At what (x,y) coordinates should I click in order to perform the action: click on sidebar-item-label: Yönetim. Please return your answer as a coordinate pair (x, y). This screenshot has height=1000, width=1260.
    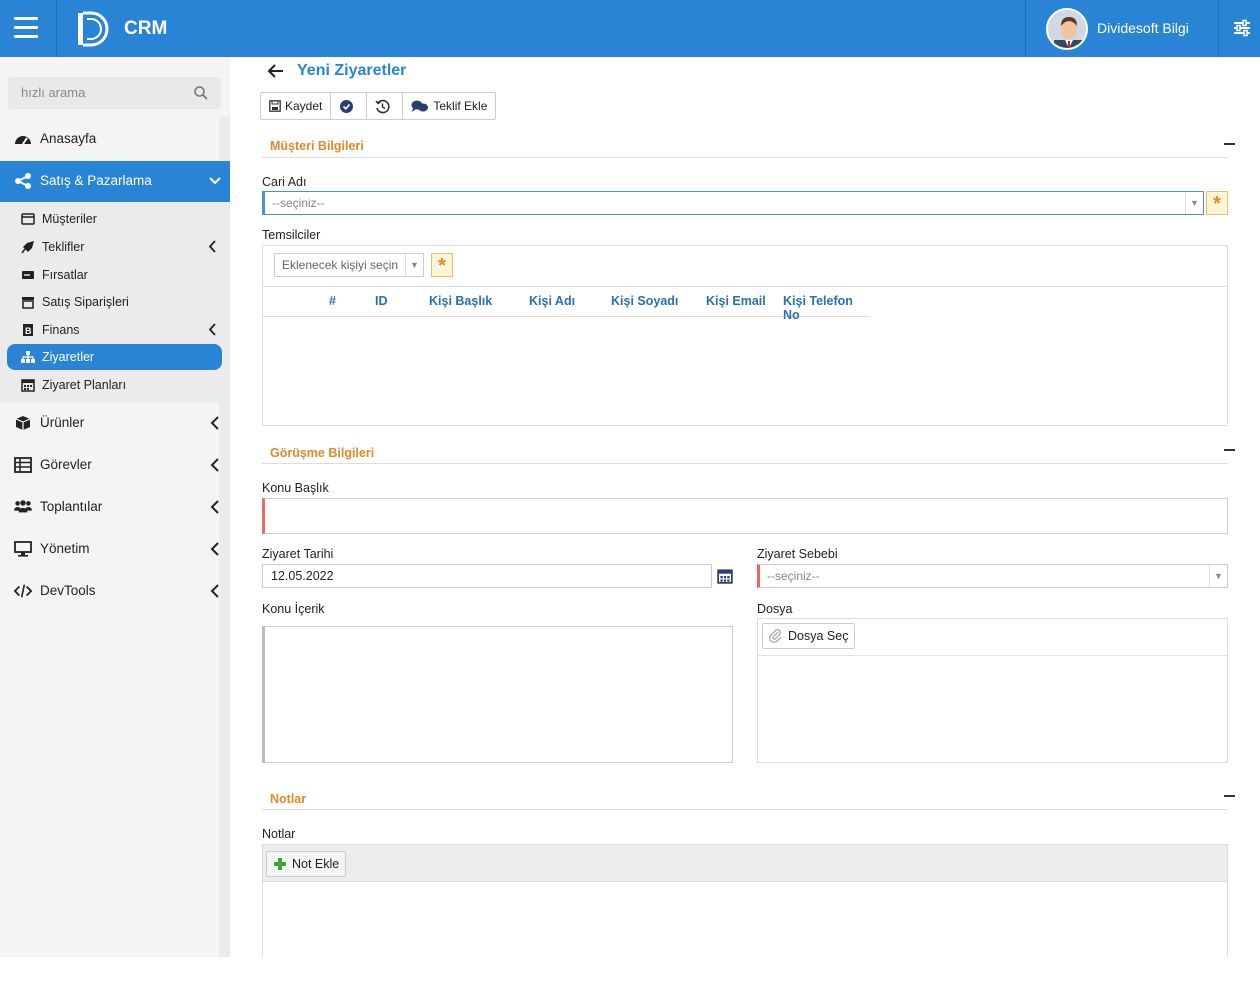
    Looking at the image, I should click on (65, 548).